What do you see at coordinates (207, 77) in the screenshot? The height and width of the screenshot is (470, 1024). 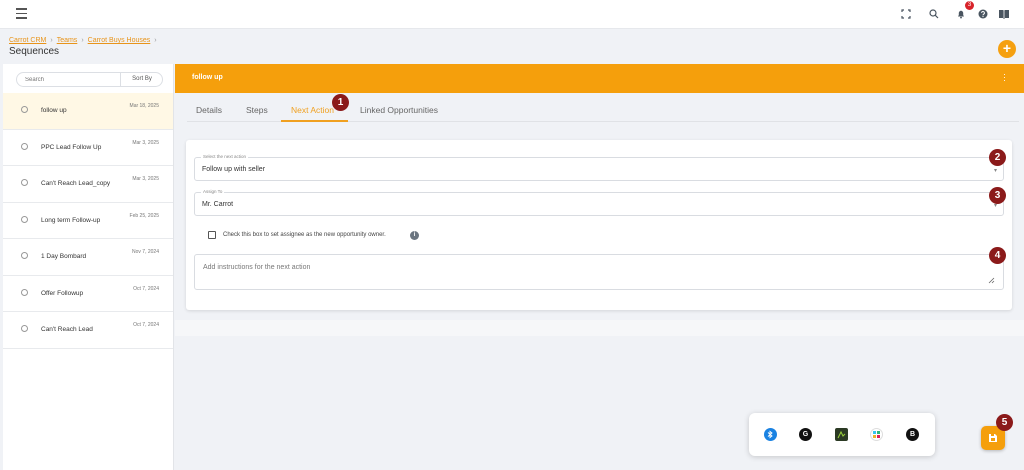 I see `panel-title: follow up` at bounding box center [207, 77].